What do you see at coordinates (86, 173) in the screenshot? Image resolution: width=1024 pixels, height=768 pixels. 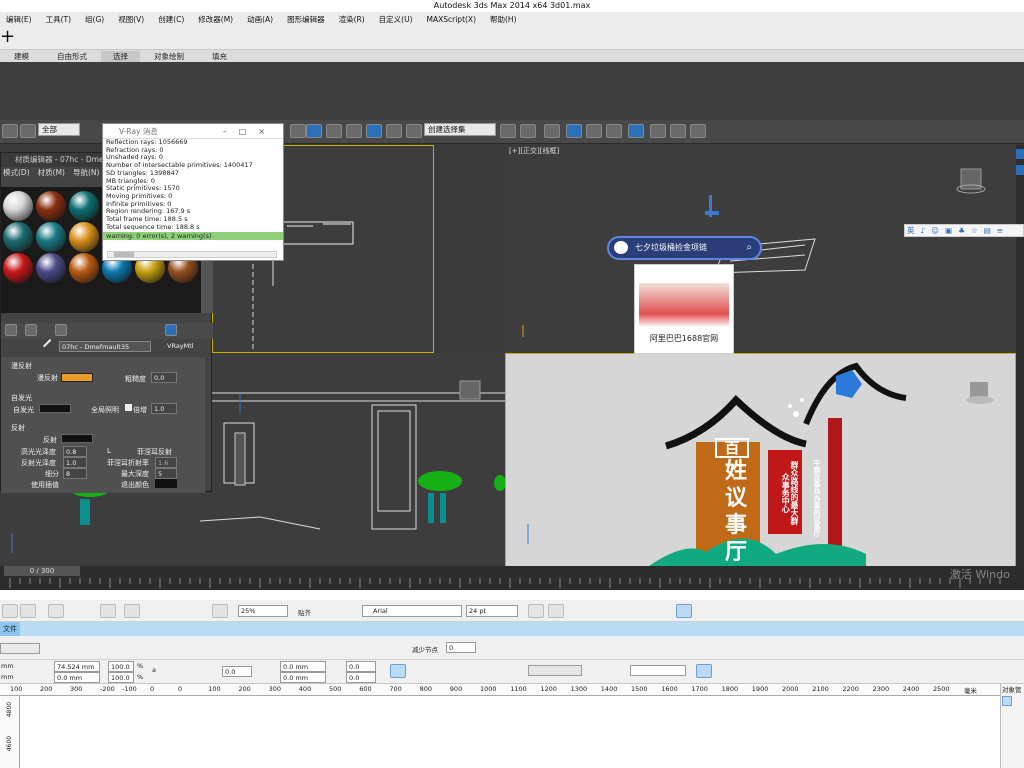 I see `material-editor-menu-item: 导航(N)` at bounding box center [86, 173].